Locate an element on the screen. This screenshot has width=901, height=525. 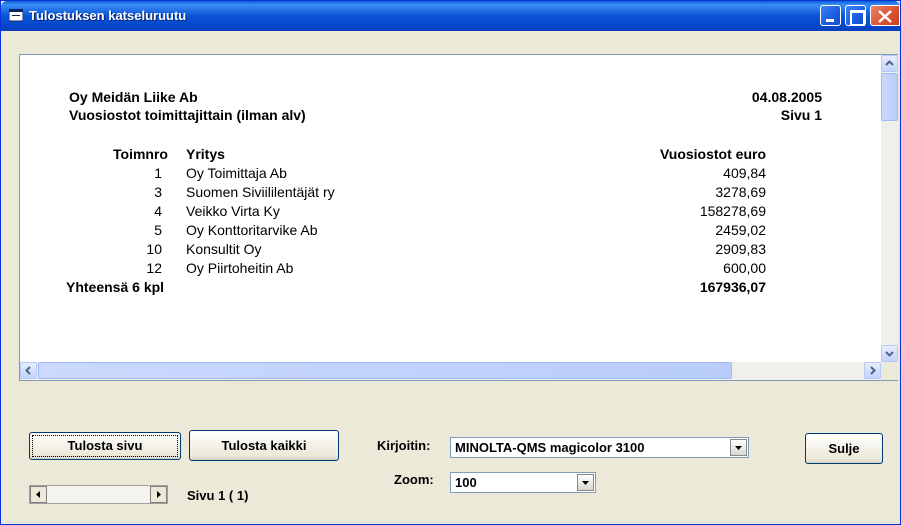
page-navigator is located at coordinates (98, 494).